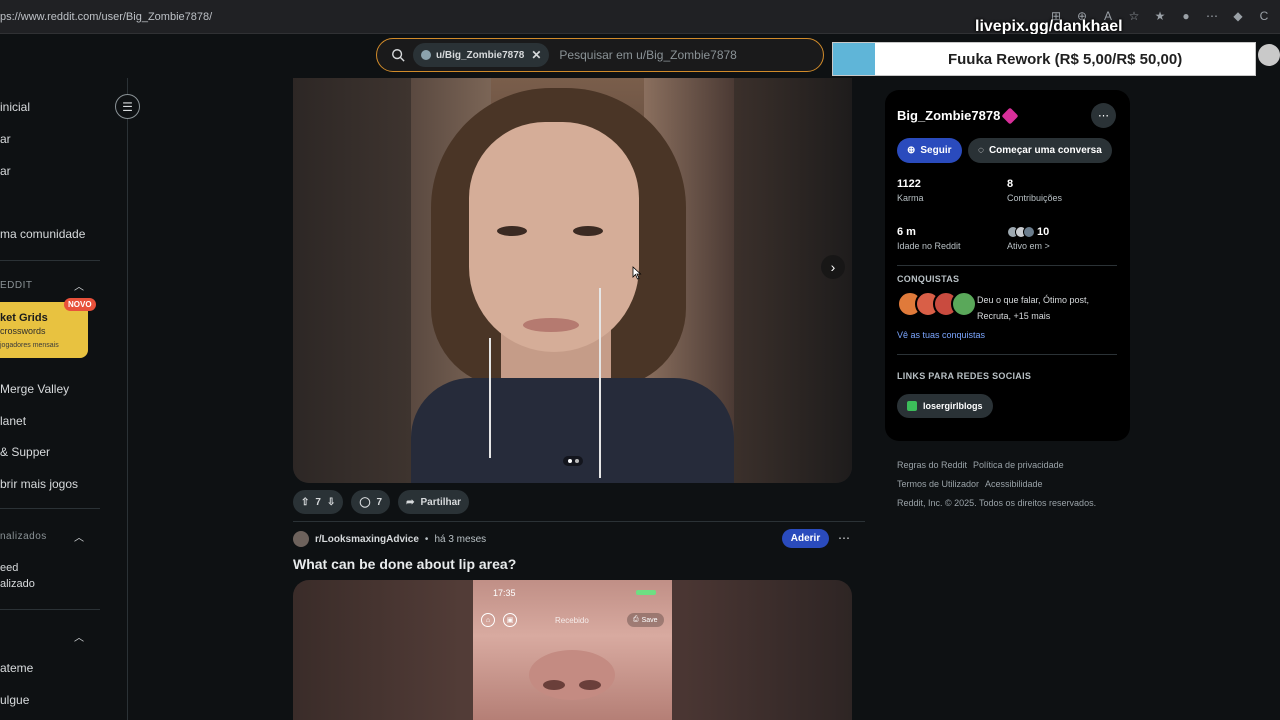 The width and height of the screenshot is (1280, 720). What do you see at coordinates (1160, 16) in the screenshot?
I see `favorites-icon: ★` at bounding box center [1160, 16].